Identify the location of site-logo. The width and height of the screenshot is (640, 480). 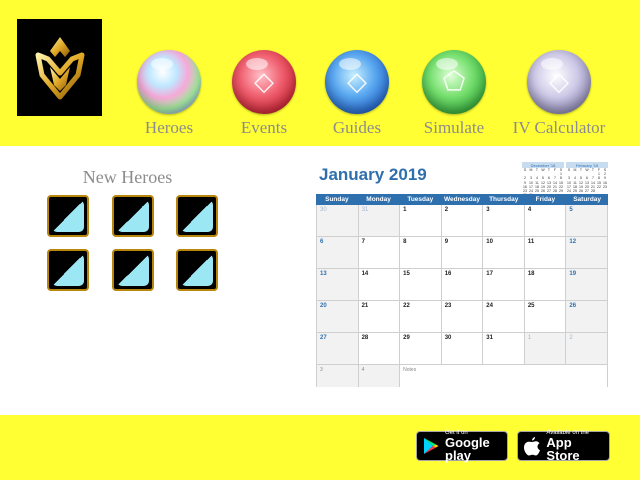
(59, 67).